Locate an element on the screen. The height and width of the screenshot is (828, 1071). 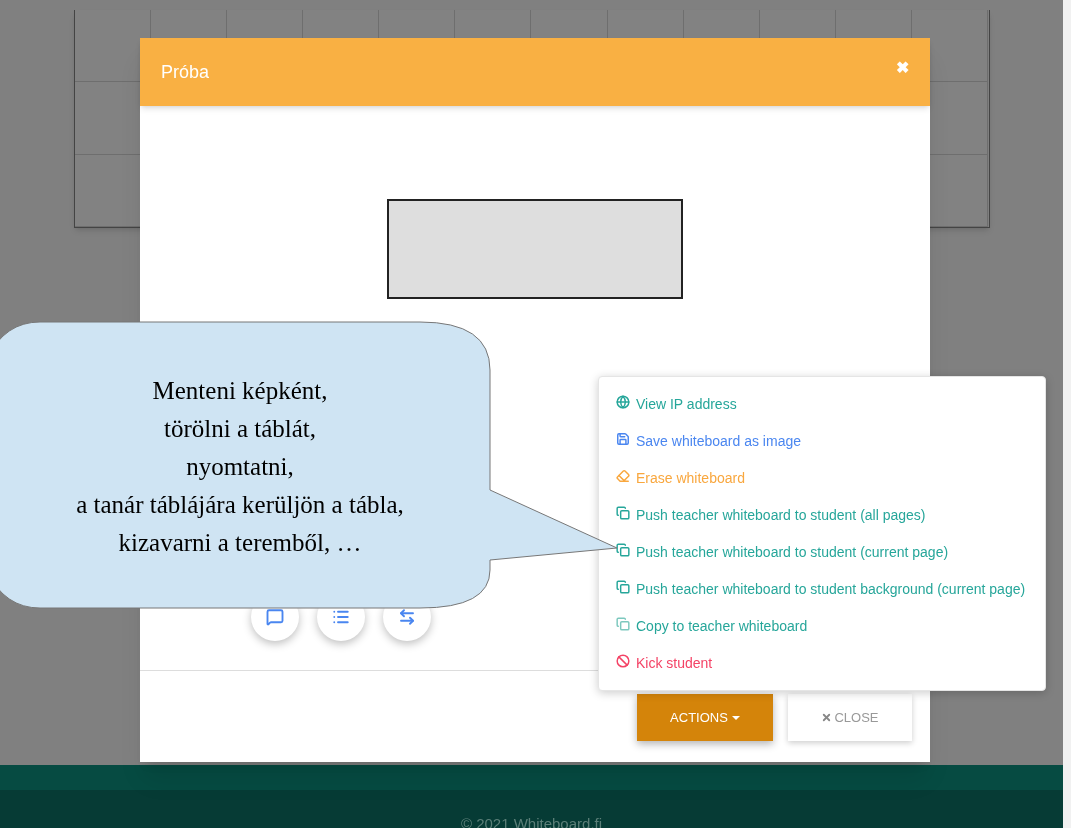
close-button: ✖ is located at coordinates (902, 68).